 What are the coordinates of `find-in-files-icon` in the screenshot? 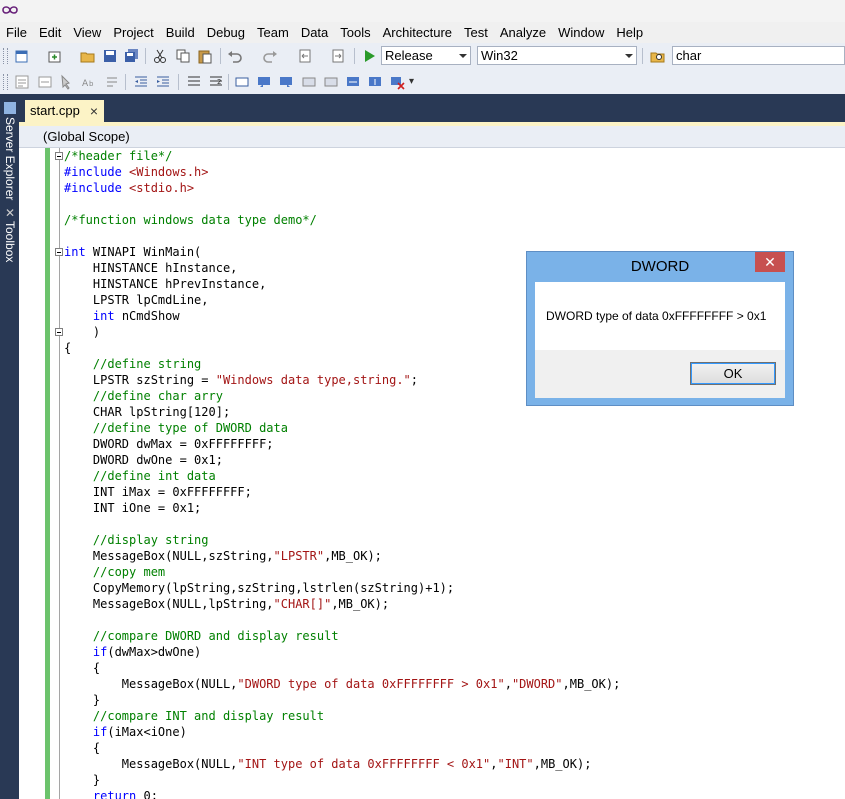 It's located at (658, 56).